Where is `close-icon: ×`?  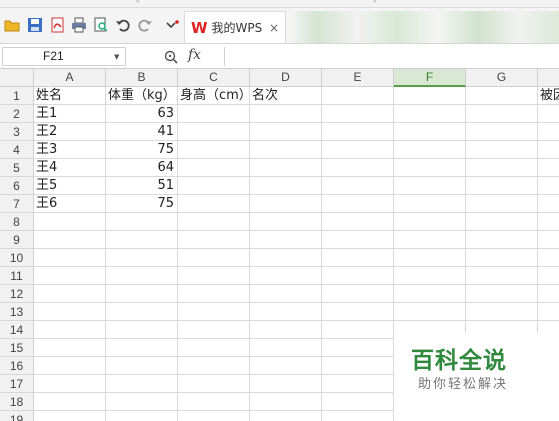 close-icon: × is located at coordinates (274, 28).